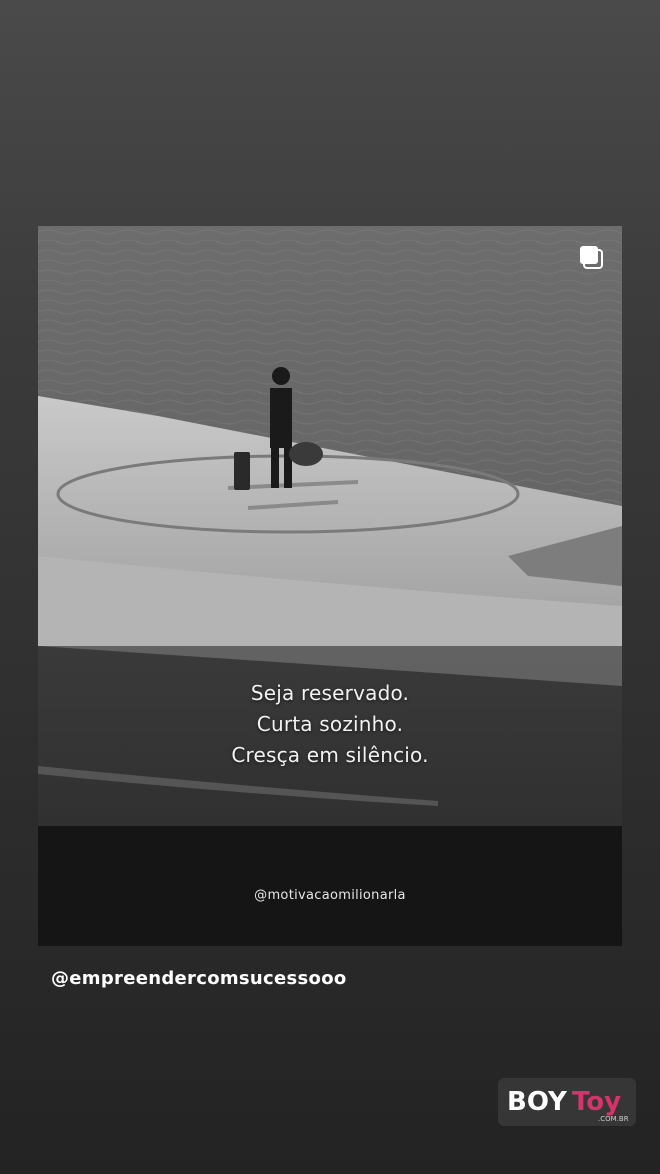  I want to click on brand-part2: Toy, so click(596, 1102).